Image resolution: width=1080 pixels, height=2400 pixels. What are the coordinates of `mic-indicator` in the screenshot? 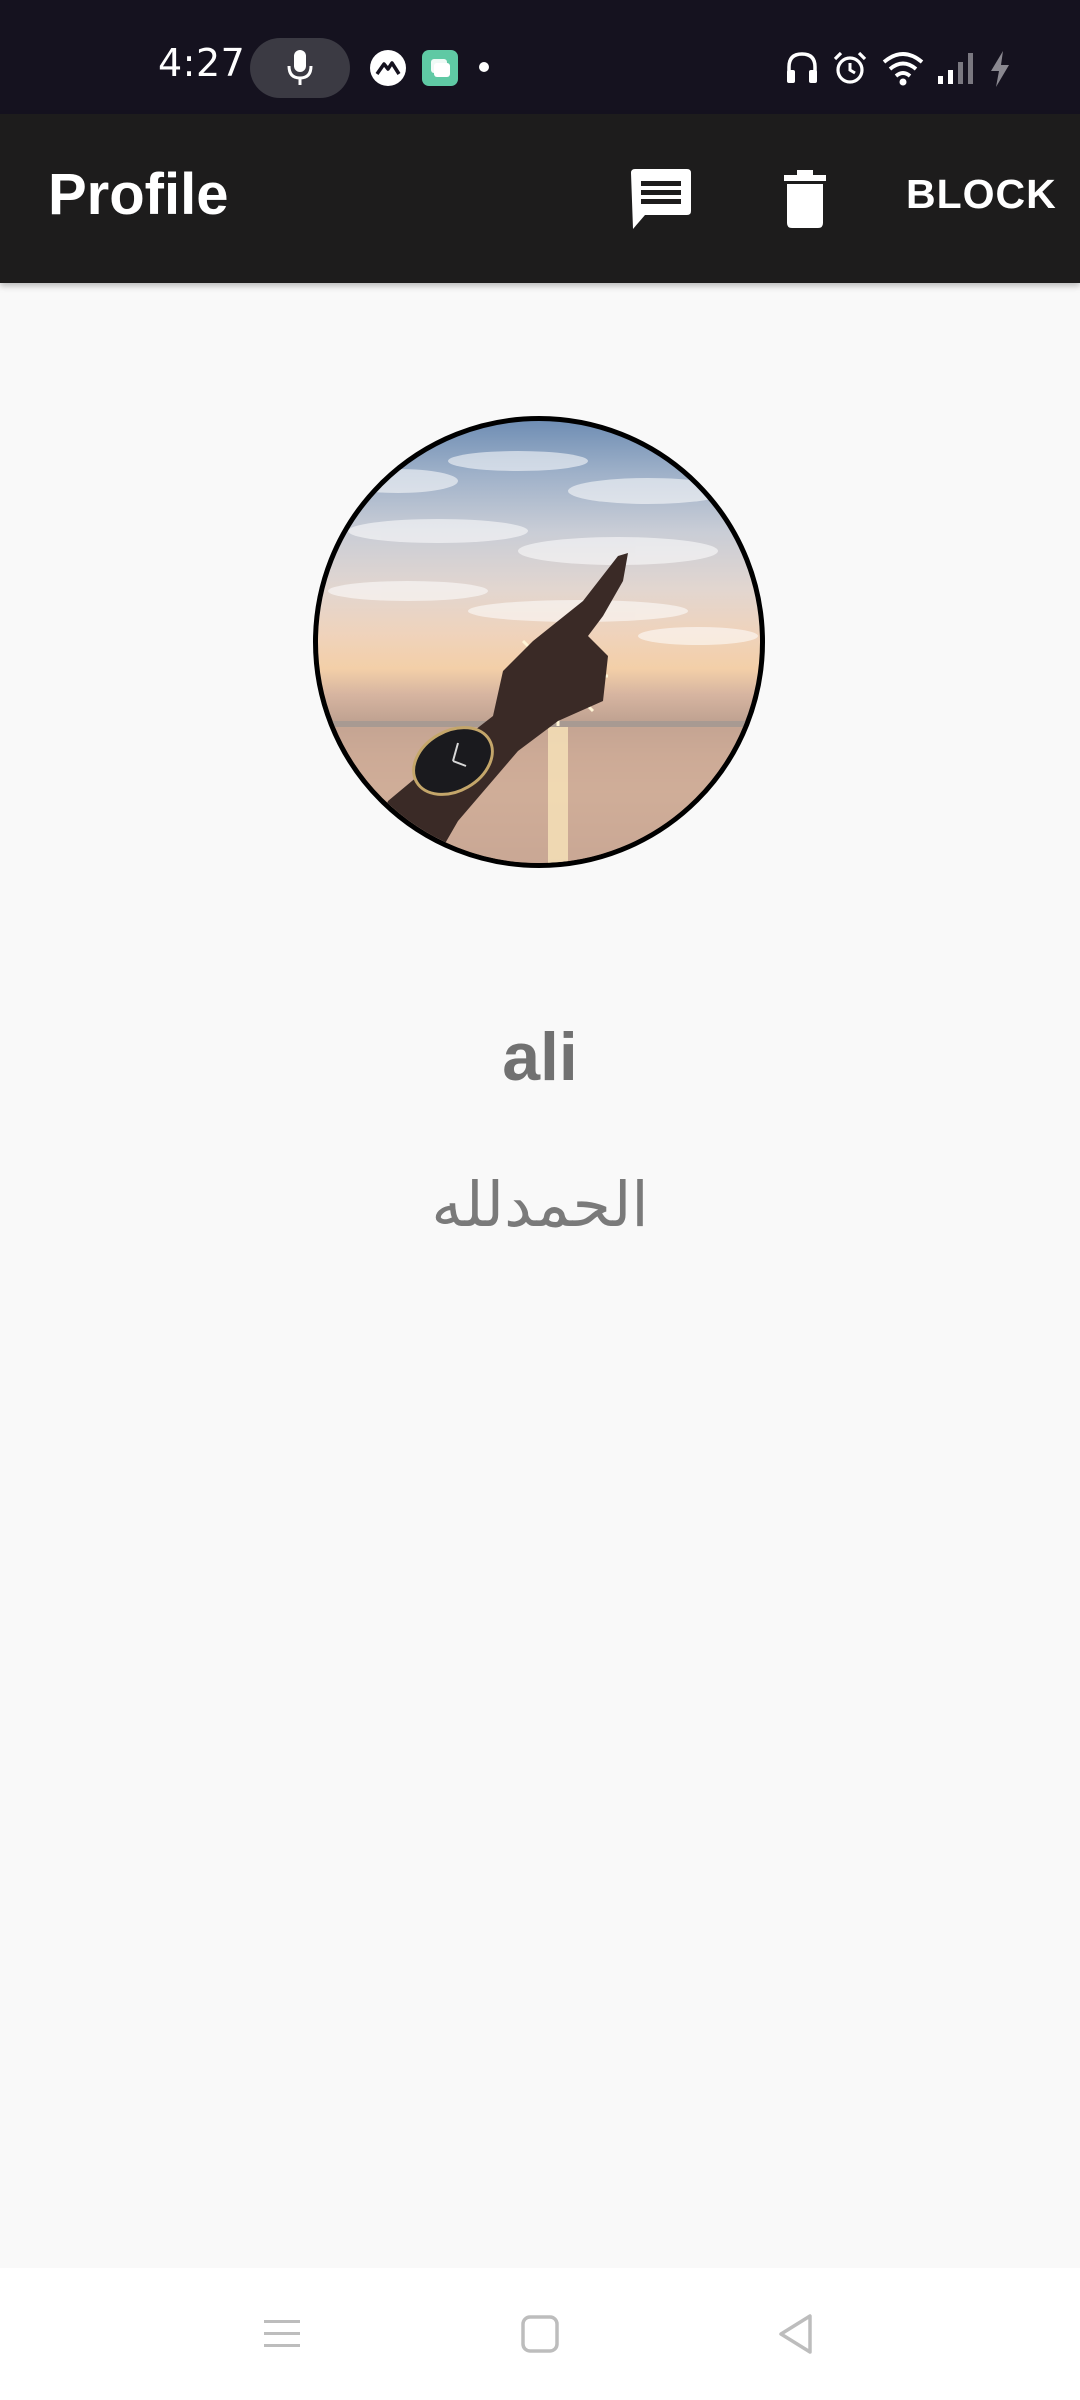 It's located at (300, 68).